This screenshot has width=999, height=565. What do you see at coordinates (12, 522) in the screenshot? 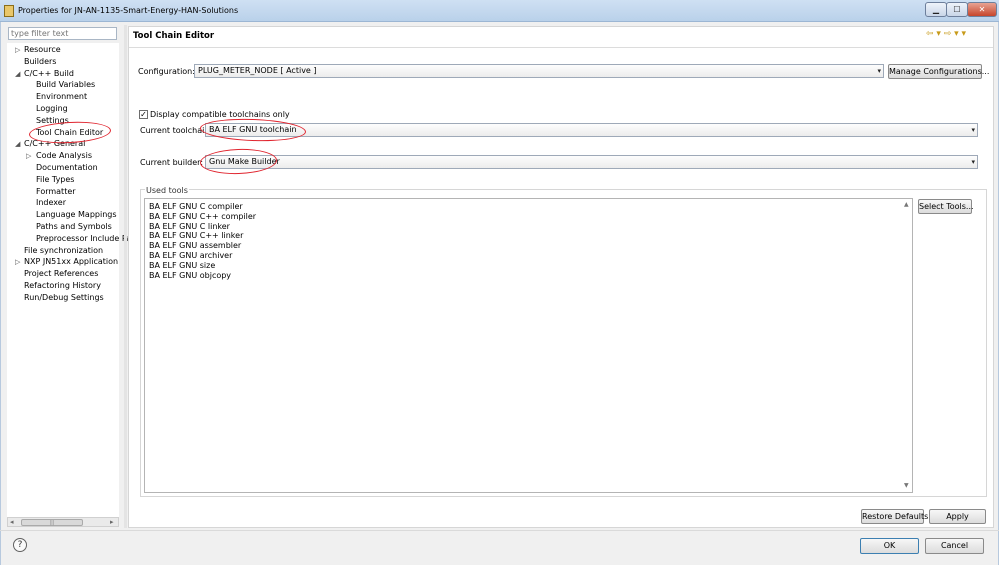
I see `scroll-left-icon: ◂` at bounding box center [12, 522].